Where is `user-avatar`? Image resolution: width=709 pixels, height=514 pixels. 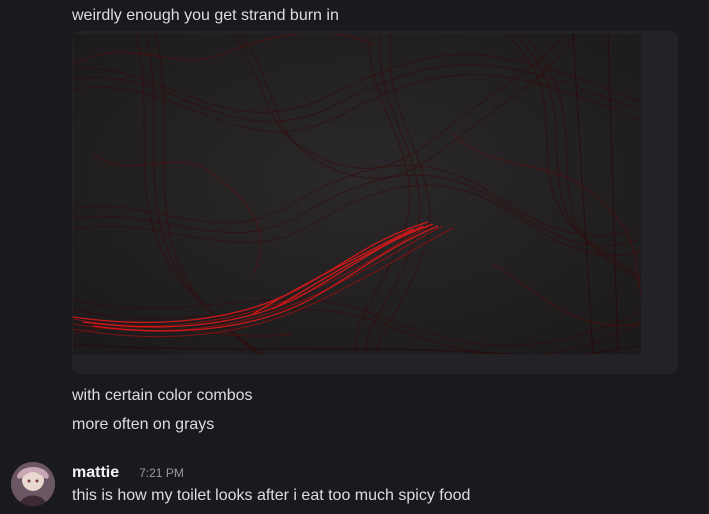 user-avatar is located at coordinates (33, 484).